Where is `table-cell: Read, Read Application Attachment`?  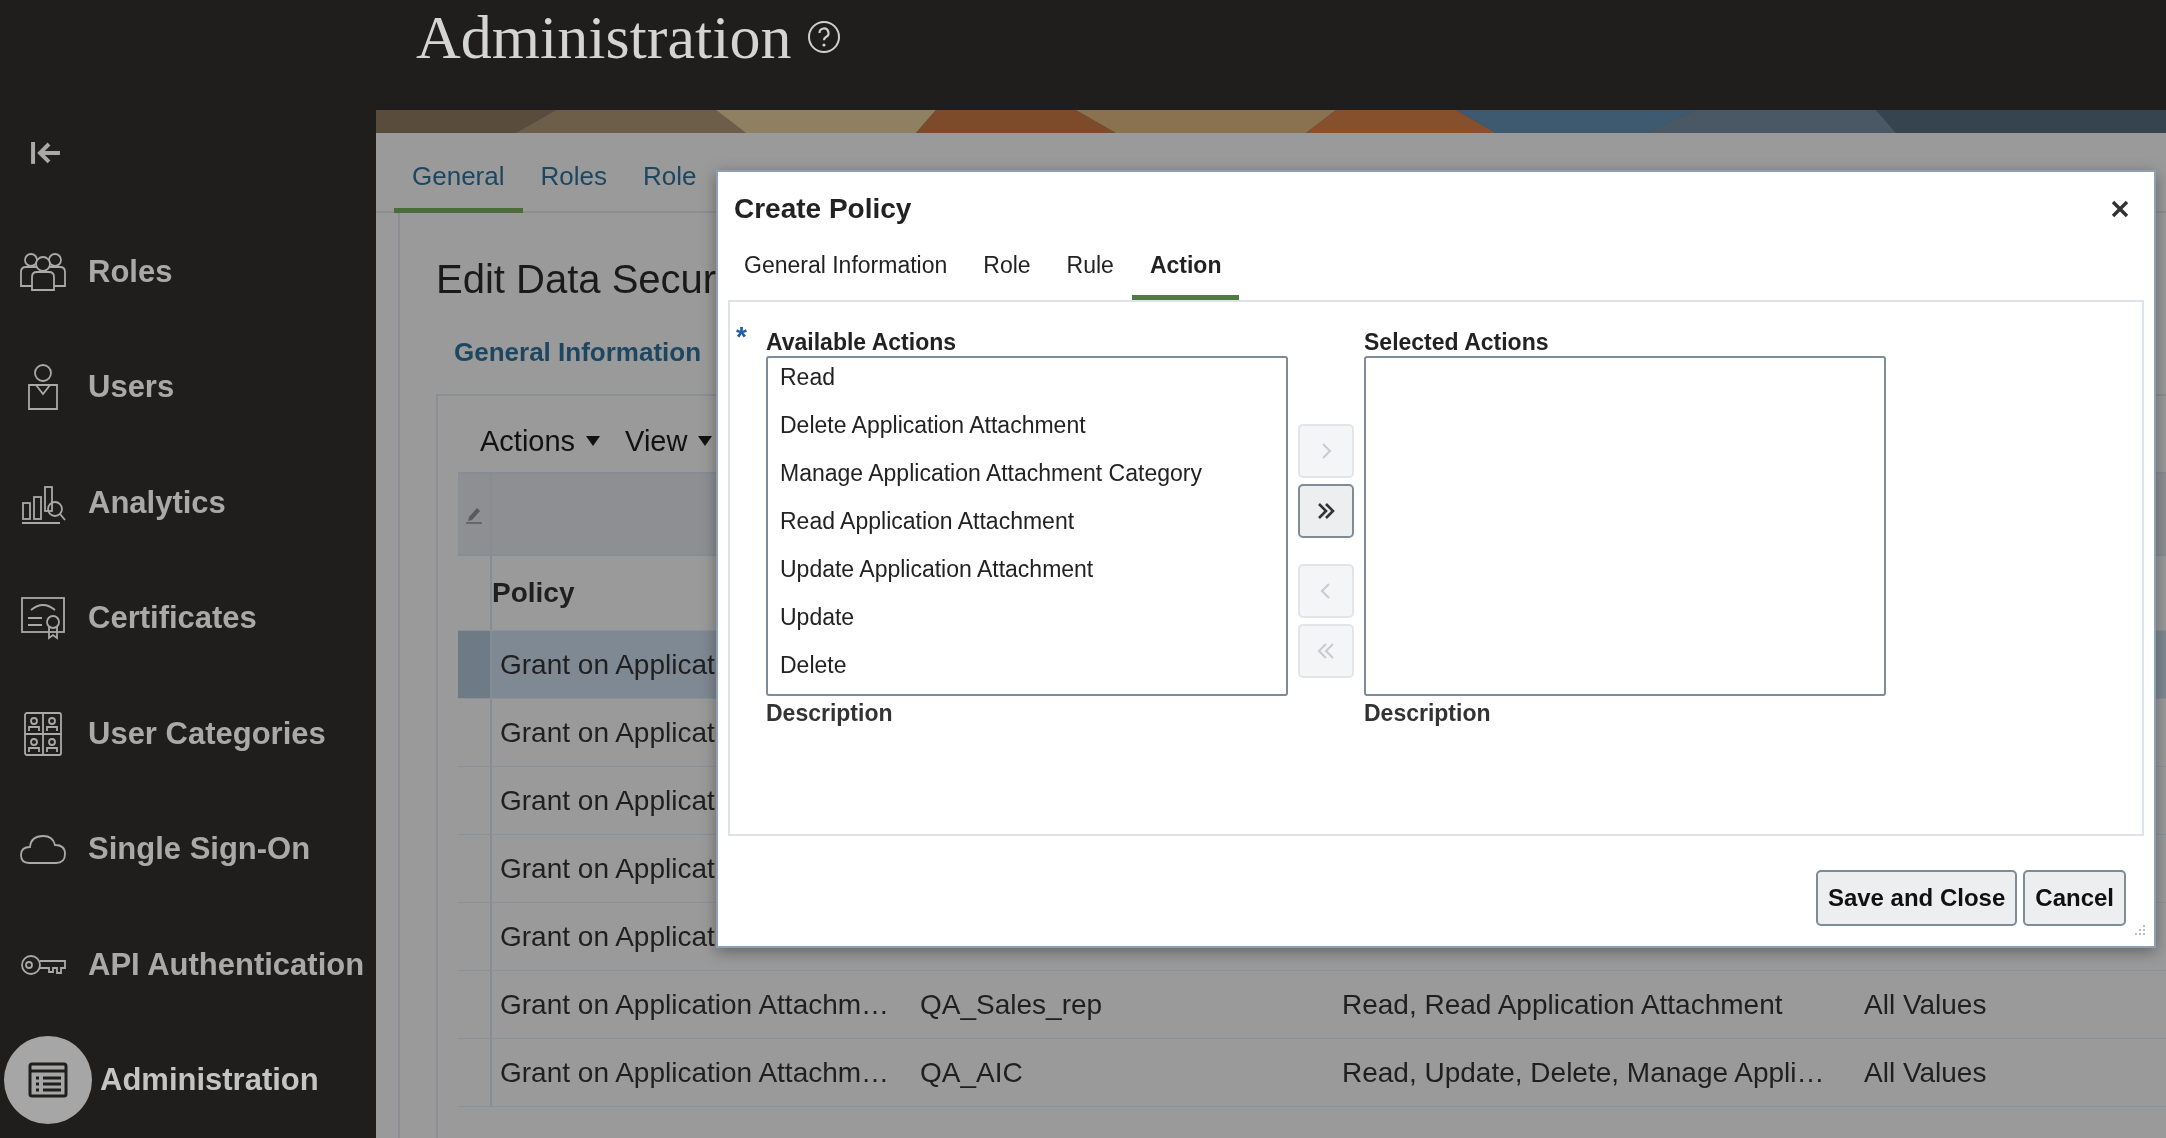
table-cell: Read, Read Application Attachment is located at coordinates (1562, 1004).